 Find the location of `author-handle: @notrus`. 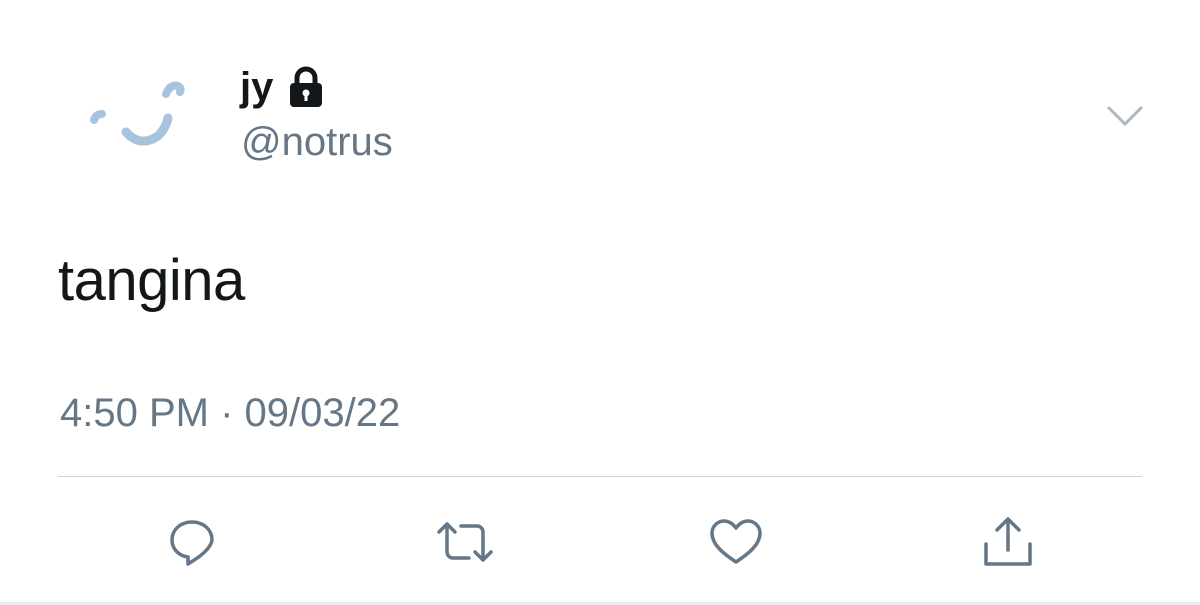

author-handle: @notrus is located at coordinates (317, 142).